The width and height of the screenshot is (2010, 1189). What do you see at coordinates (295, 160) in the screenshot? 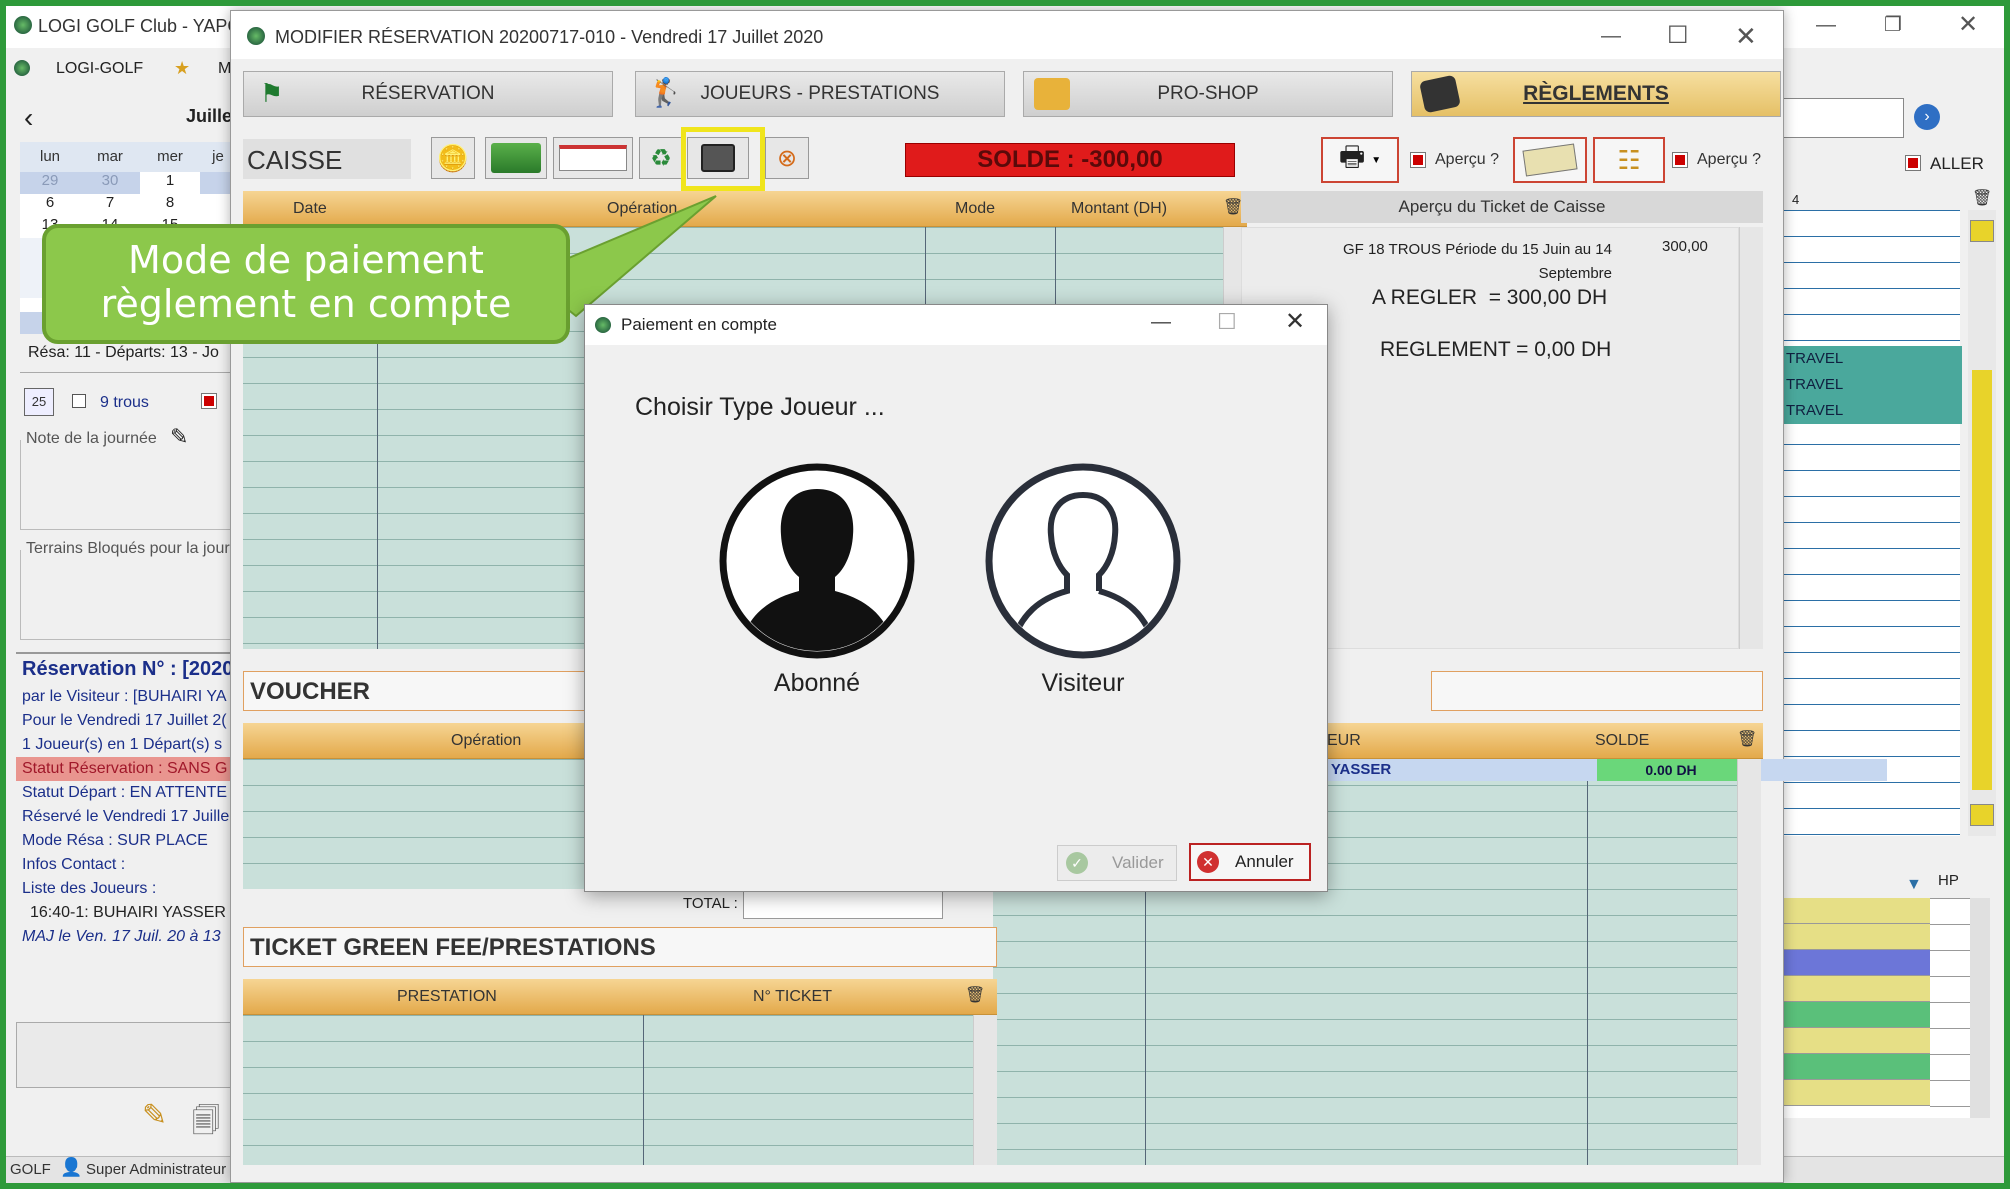
I see `caisse-label: CAISSE` at bounding box center [295, 160].